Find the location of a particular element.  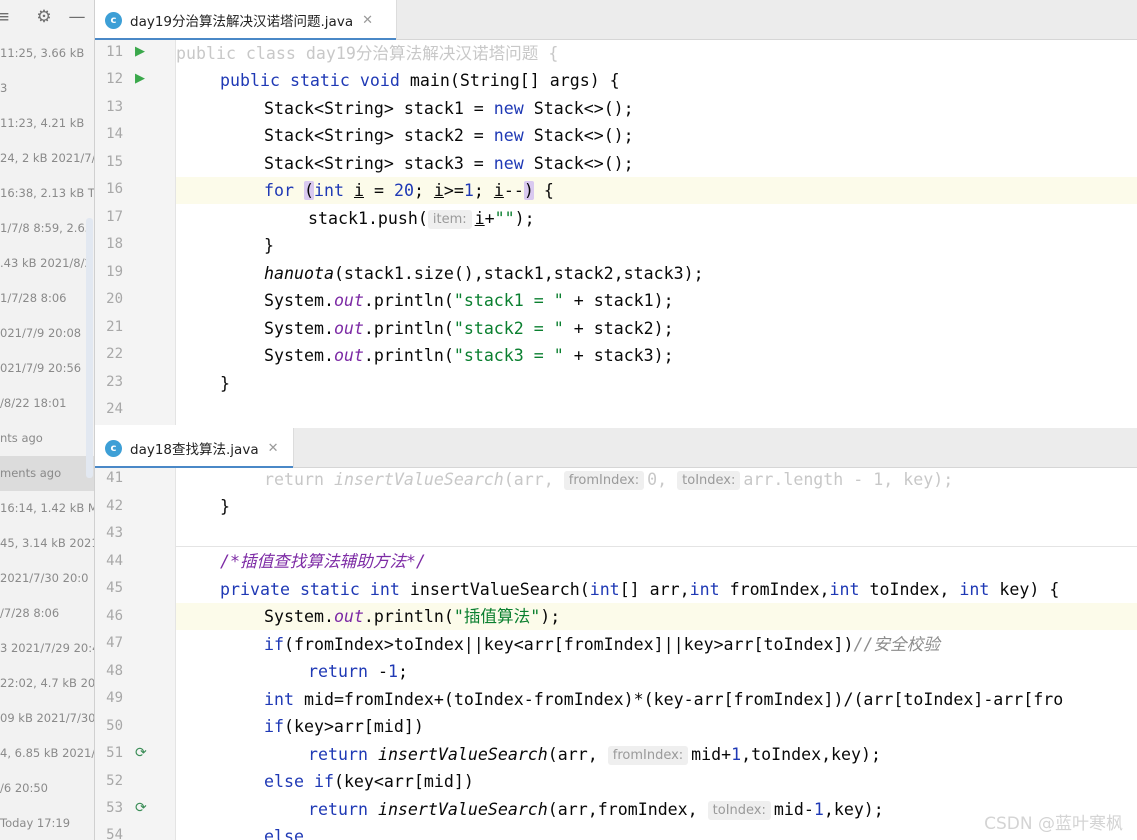

code-line-11: public class day19分治算法解决汉诺塔问题 { is located at coordinates (367, 53).